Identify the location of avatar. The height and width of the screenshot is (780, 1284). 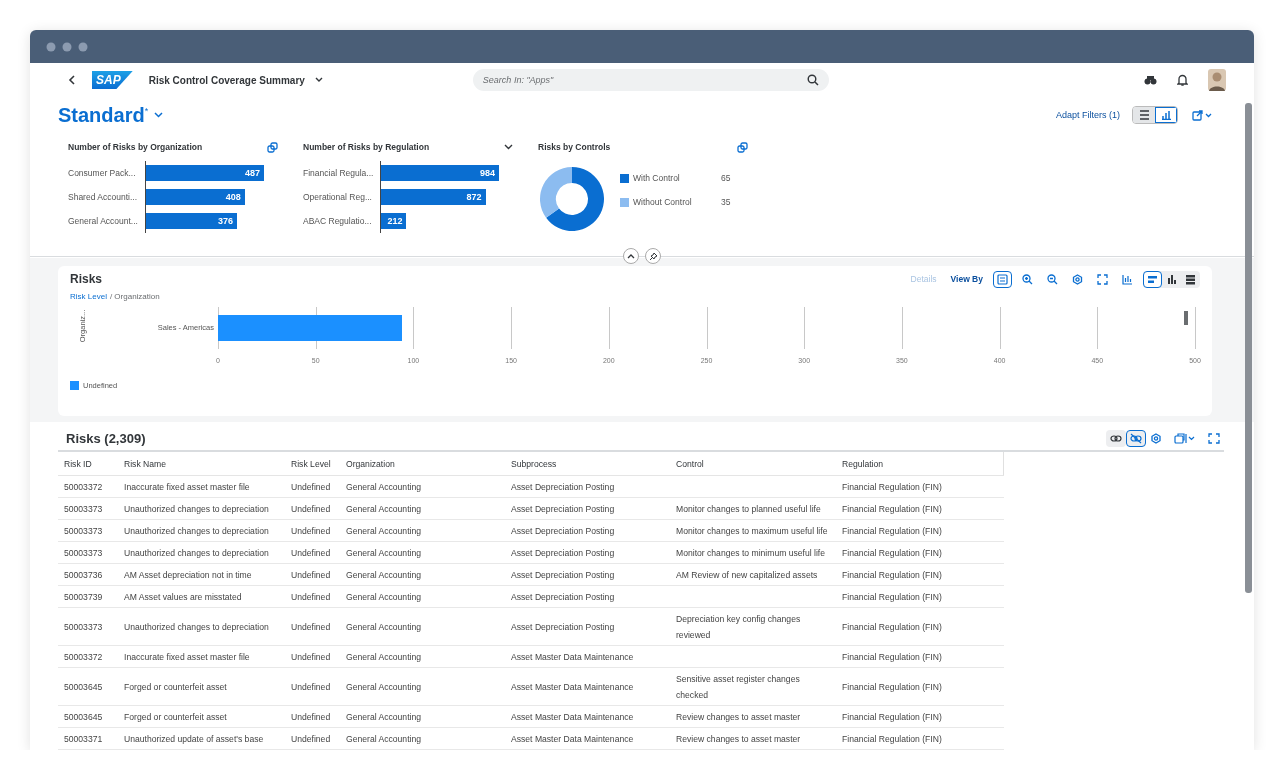
(1217, 80).